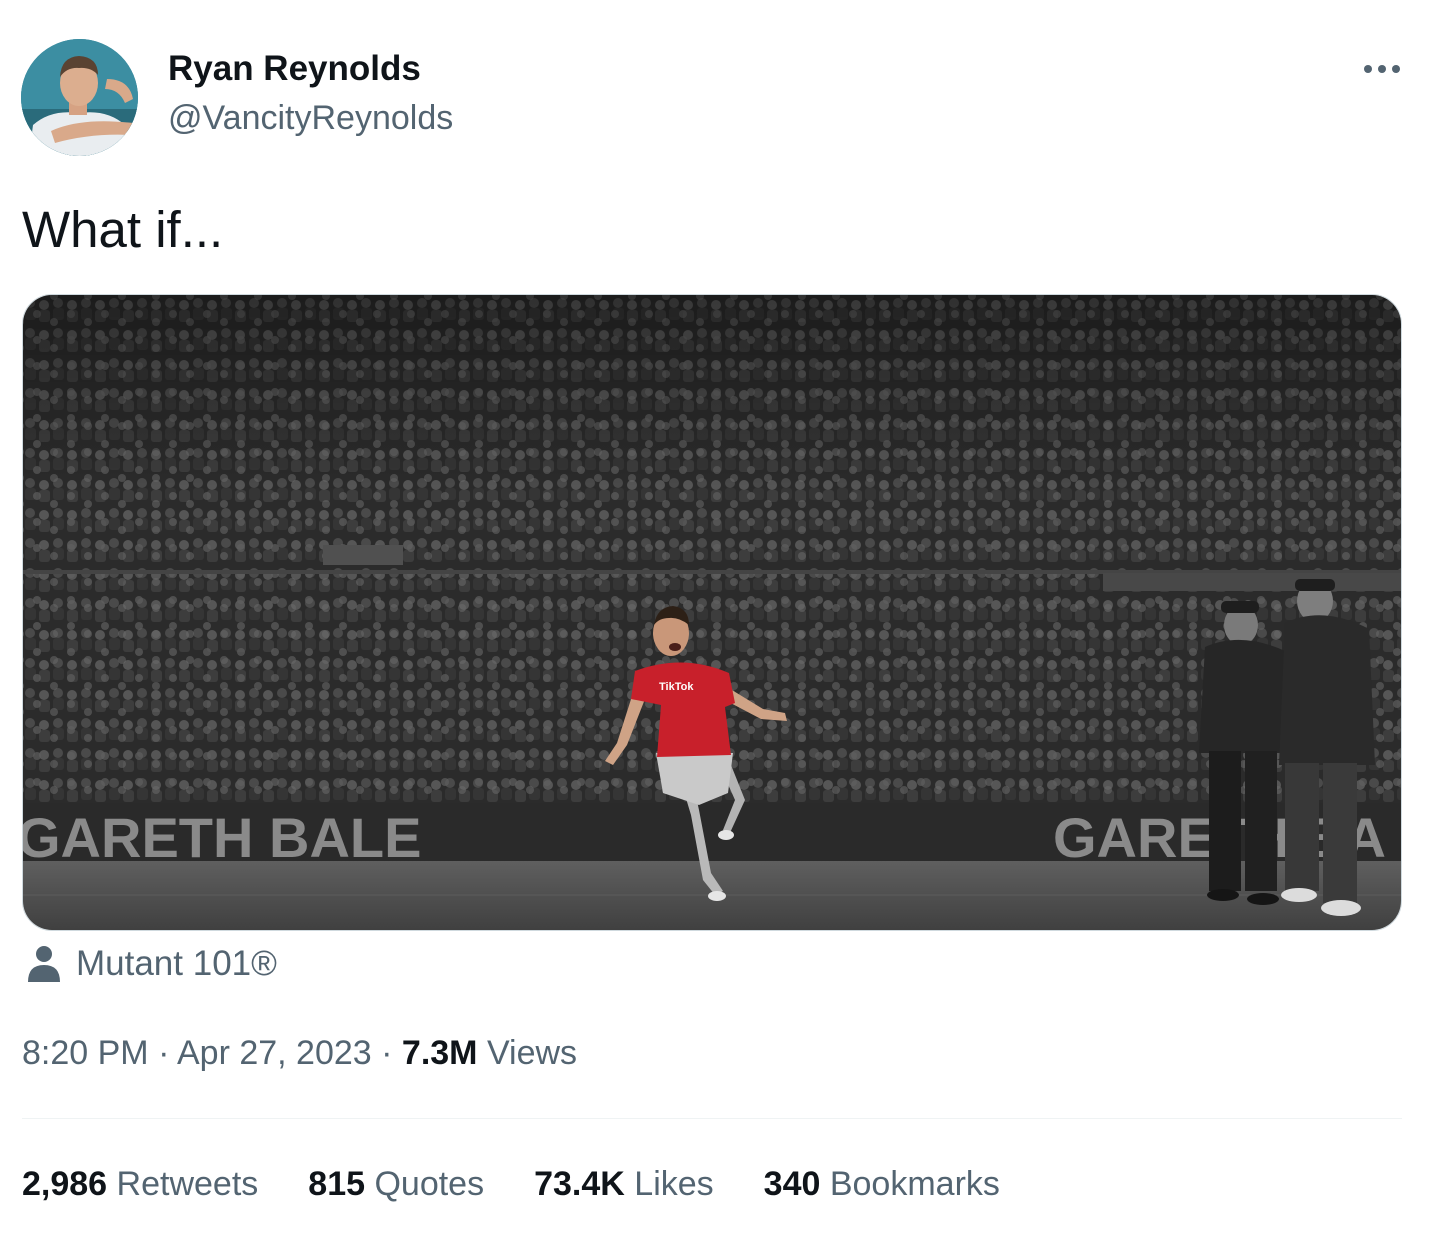 The image size is (1440, 1245). I want to click on stat-count: 2,986, so click(65, 1184).